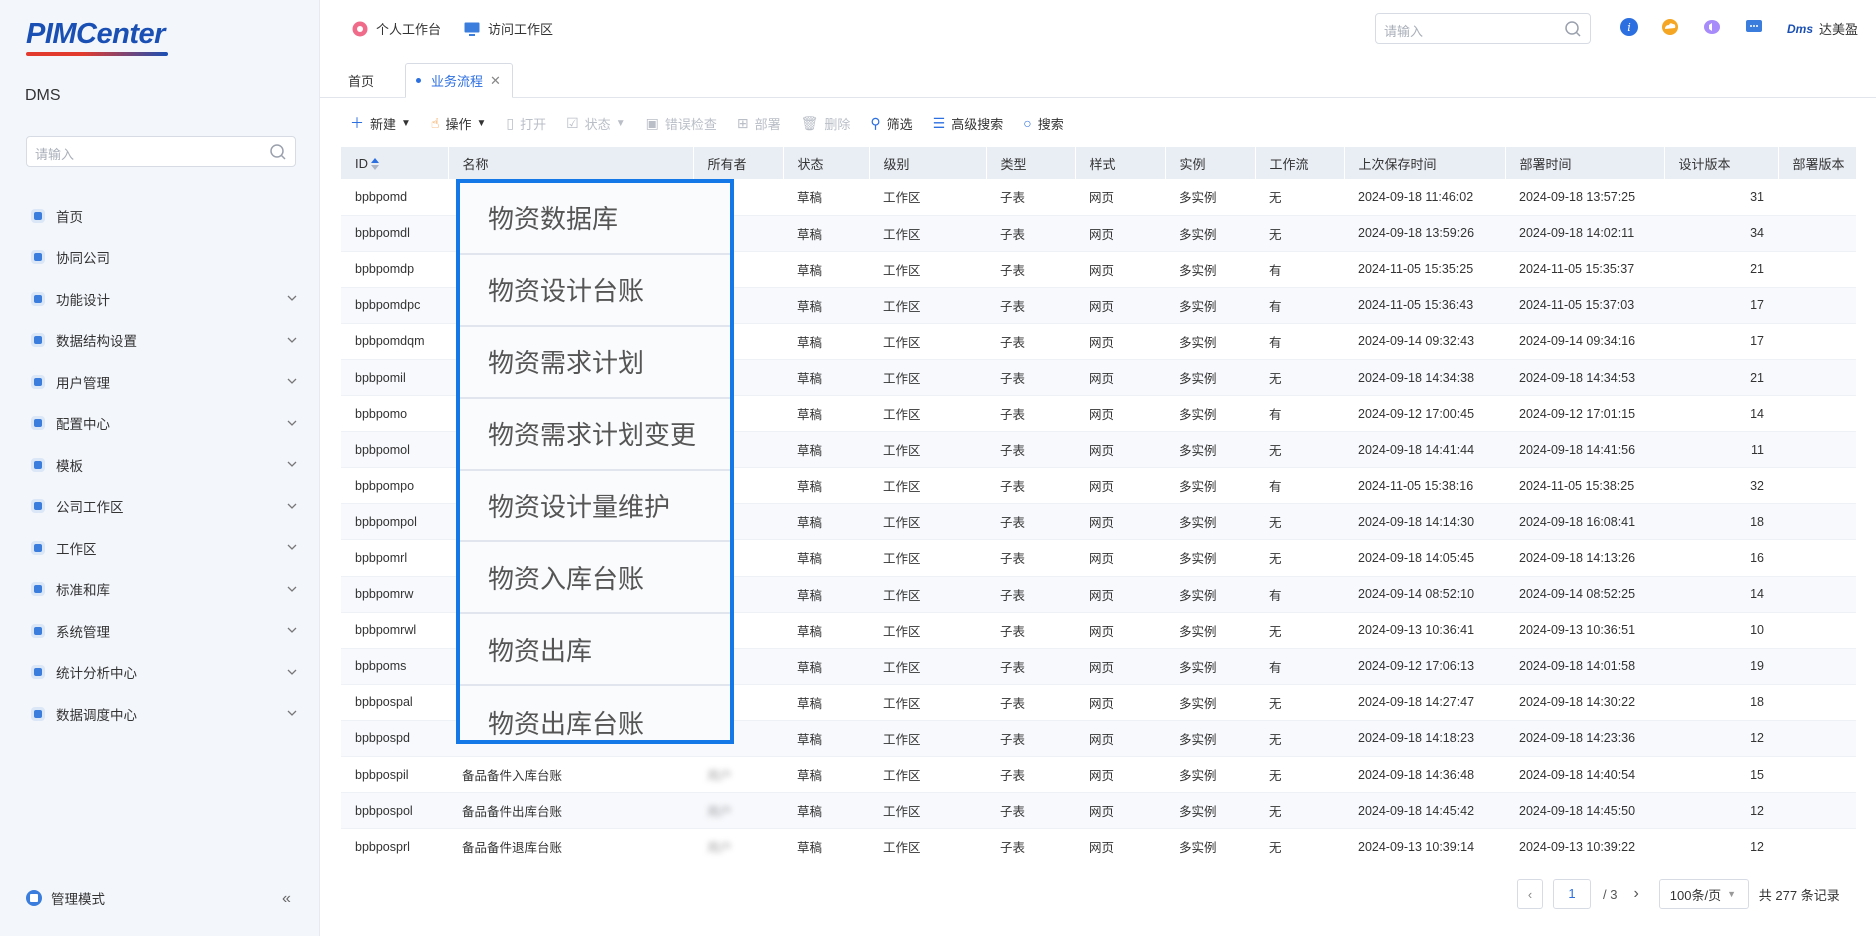  What do you see at coordinates (160, 299) in the screenshot?
I see `sidebar-item-2: 功能设计` at bounding box center [160, 299].